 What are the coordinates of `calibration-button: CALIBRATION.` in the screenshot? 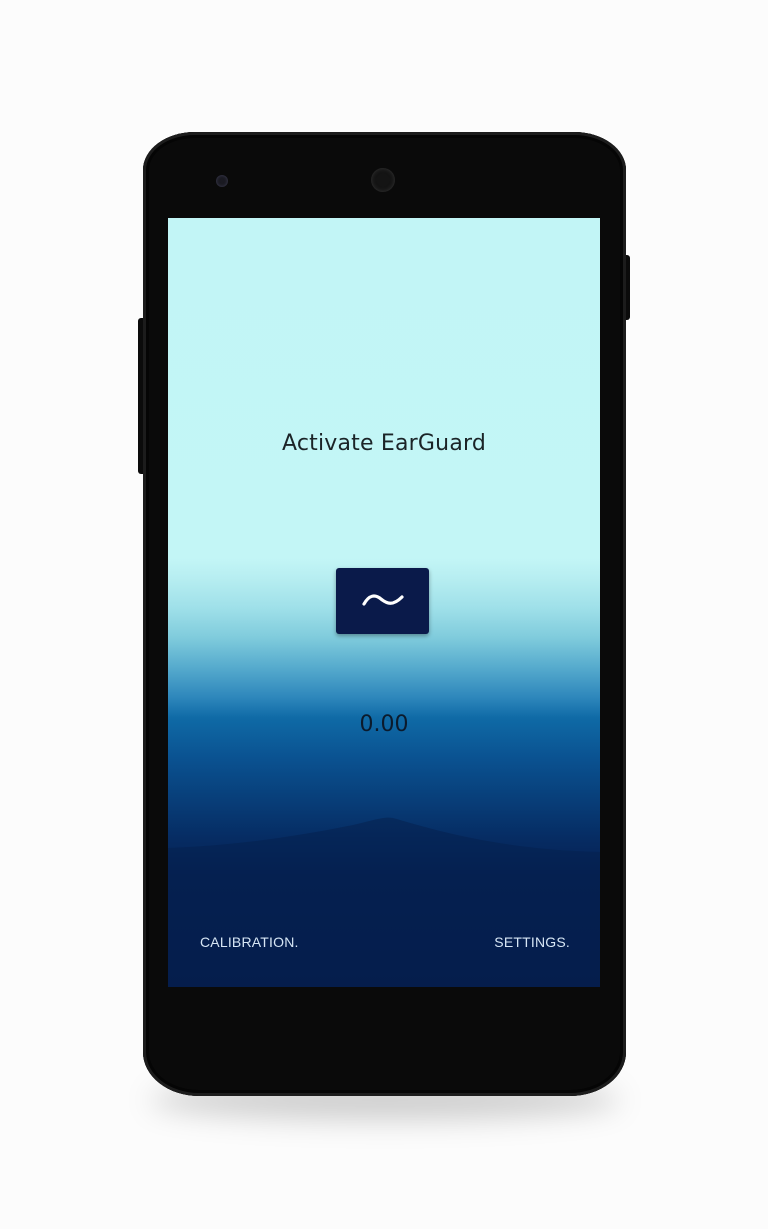 It's located at (249, 942).